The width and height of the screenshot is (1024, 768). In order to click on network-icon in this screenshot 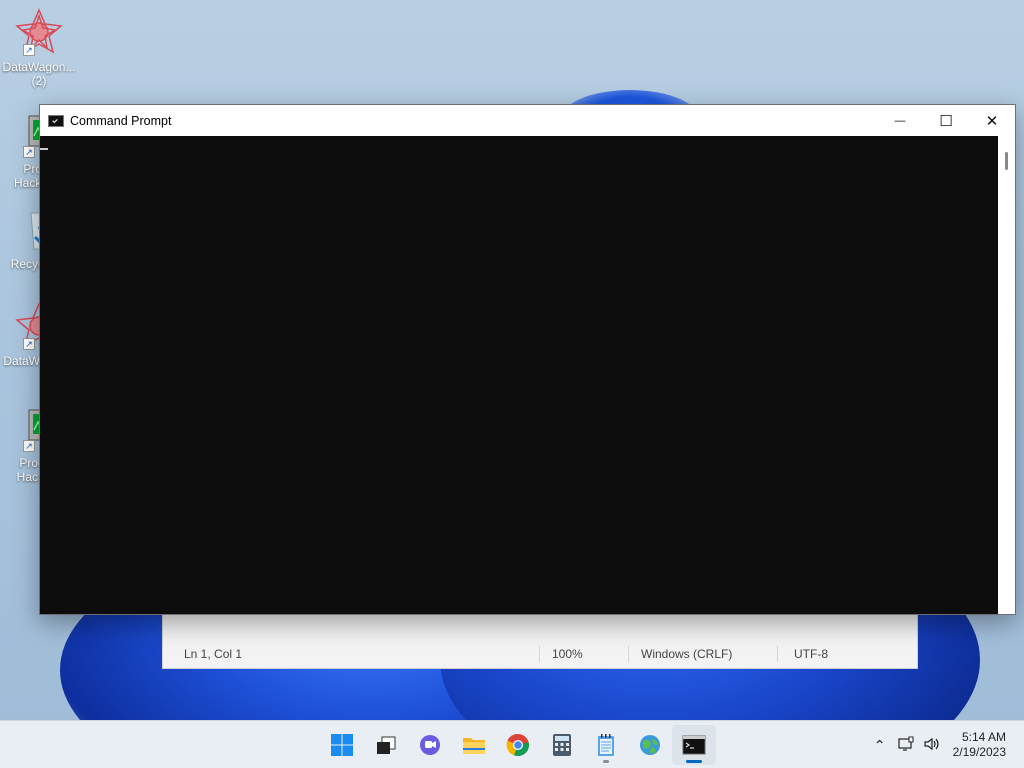, I will do `click(906, 743)`.